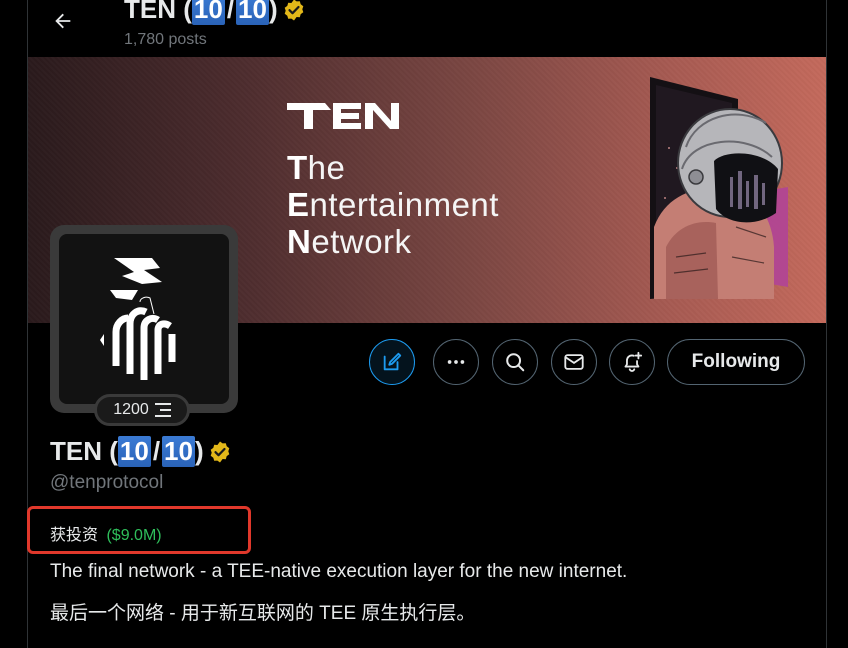 The height and width of the screenshot is (648, 848). I want to click on more-icon, so click(456, 362).